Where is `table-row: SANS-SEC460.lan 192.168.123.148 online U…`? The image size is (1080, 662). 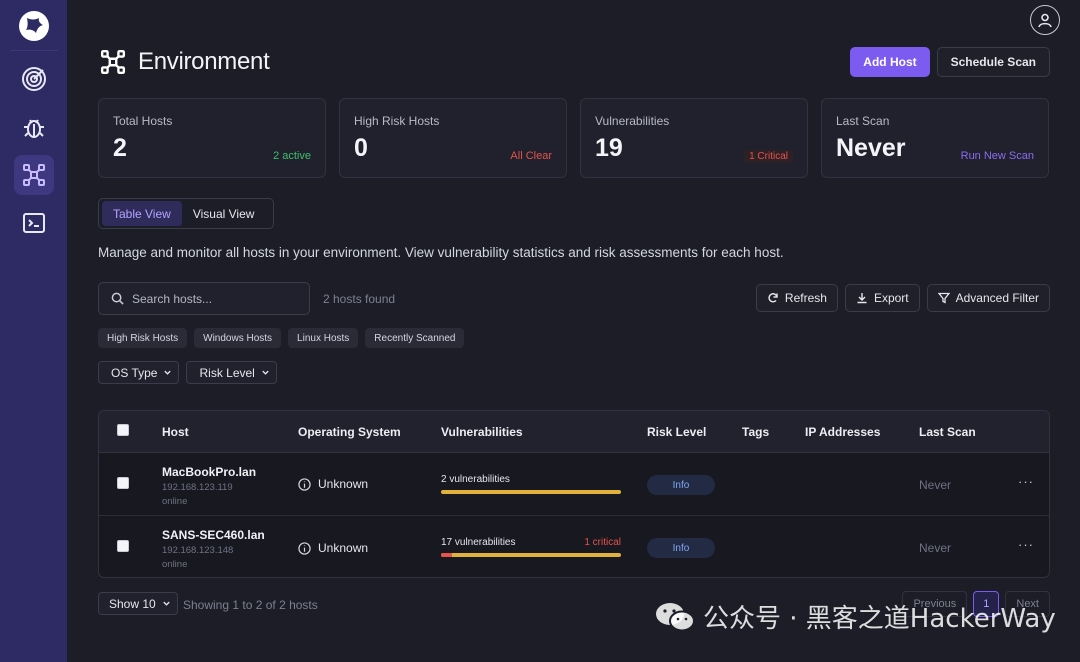 table-row: SANS-SEC460.lan 192.168.123.148 online U… is located at coordinates (574, 546).